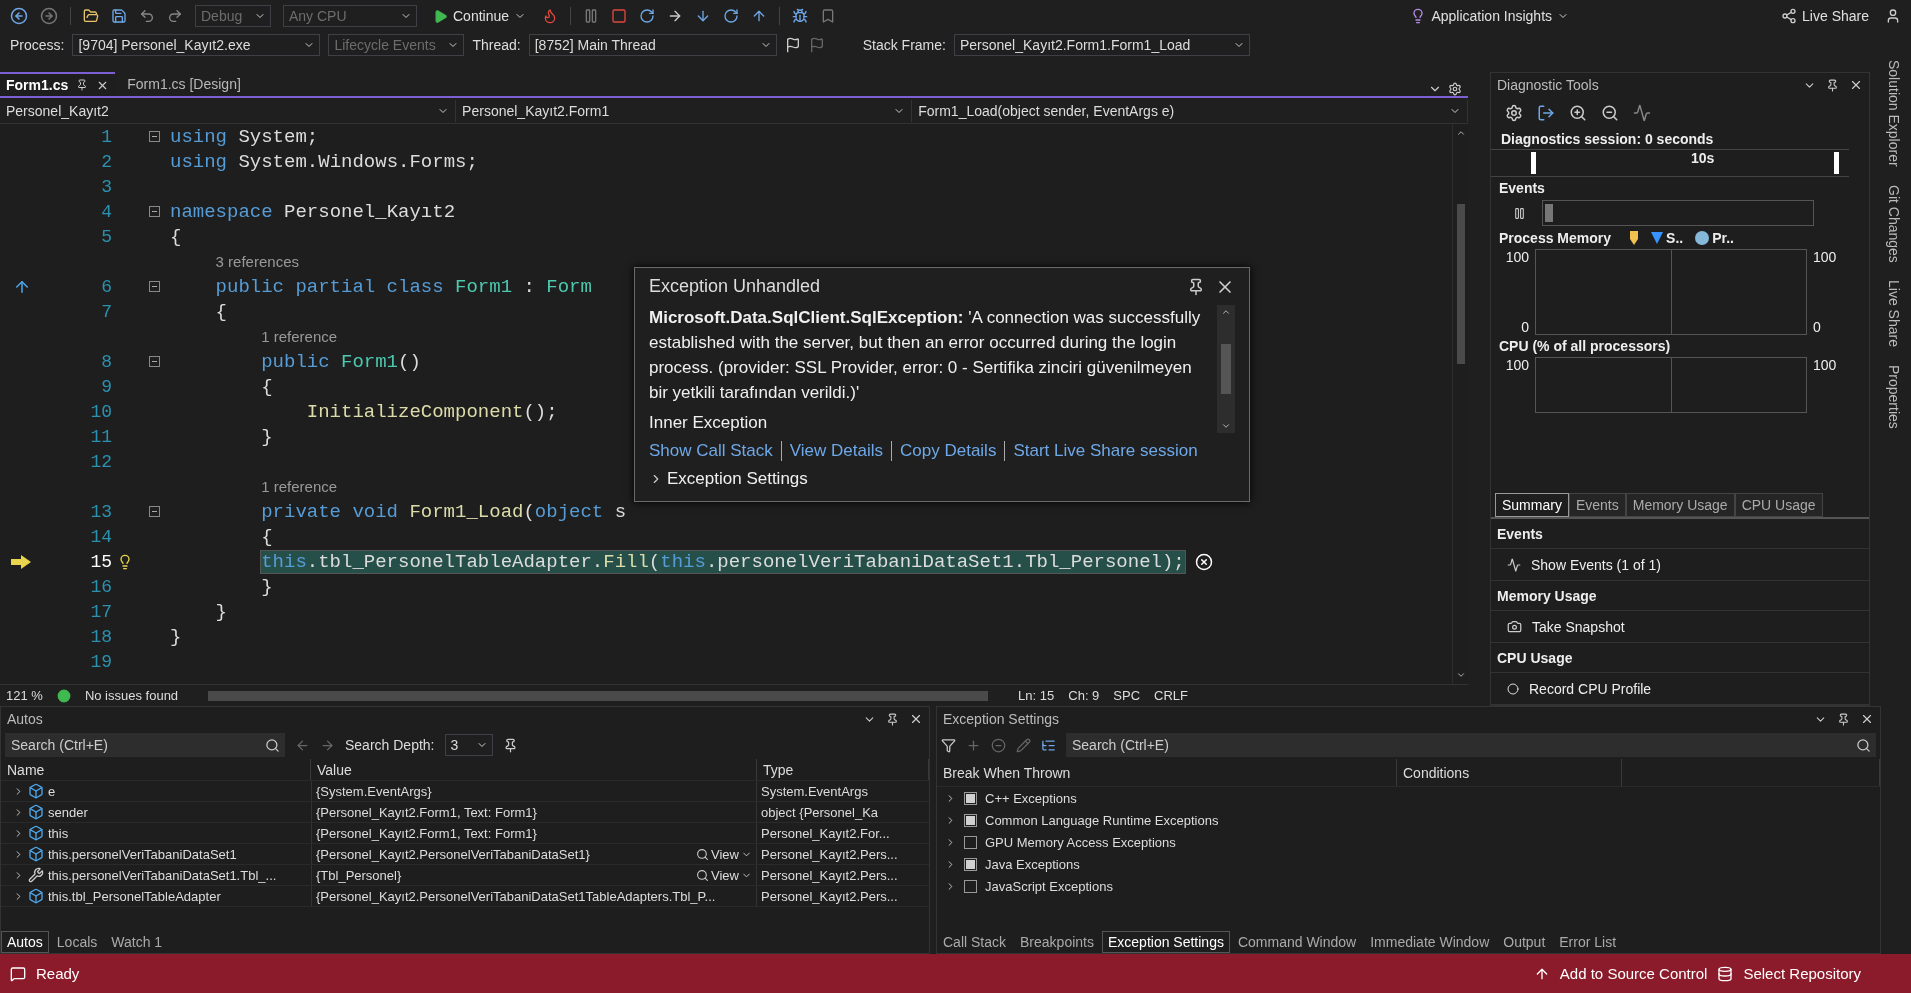 The height and width of the screenshot is (993, 1911). I want to click on save-icon, so click(119, 16).